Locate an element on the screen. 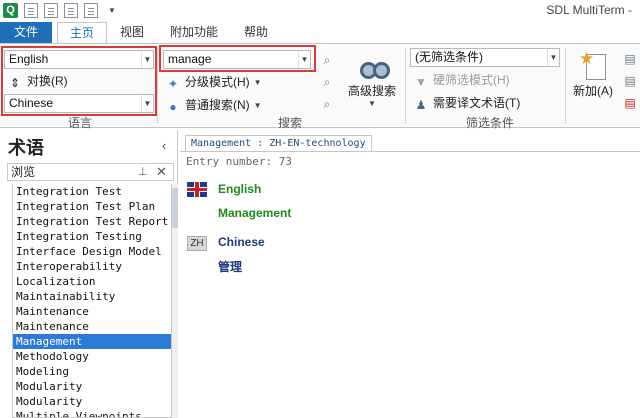  pin-icon: ⊥ is located at coordinates (143, 171).